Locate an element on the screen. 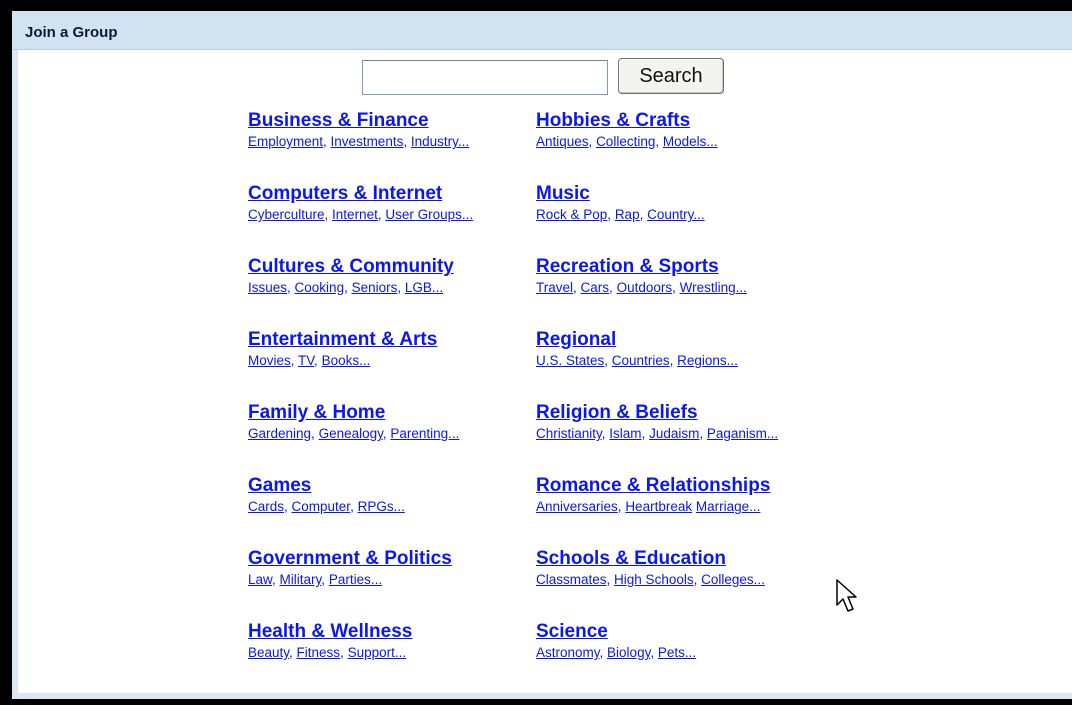 The height and width of the screenshot is (705, 1072). subcategory-link: High Schools is located at coordinates (654, 579).